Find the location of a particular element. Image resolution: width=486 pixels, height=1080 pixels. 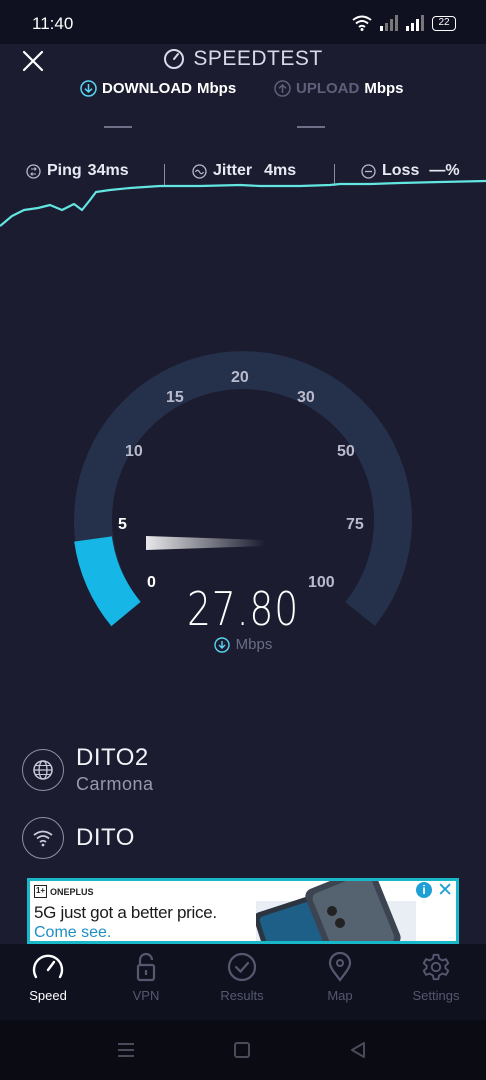

speedometer-icon is located at coordinates (48, 966).